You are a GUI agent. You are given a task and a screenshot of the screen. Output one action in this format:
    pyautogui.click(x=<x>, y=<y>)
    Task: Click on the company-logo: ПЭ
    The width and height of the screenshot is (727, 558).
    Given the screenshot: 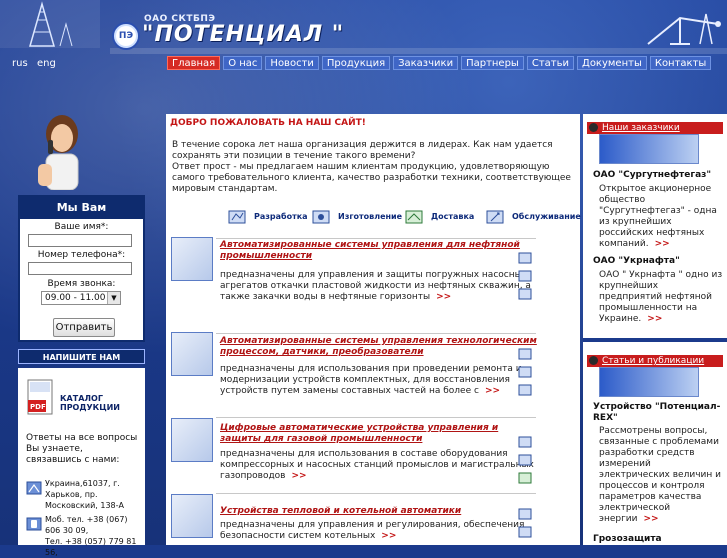 What is the action you would take?
    pyautogui.click(x=126, y=36)
    